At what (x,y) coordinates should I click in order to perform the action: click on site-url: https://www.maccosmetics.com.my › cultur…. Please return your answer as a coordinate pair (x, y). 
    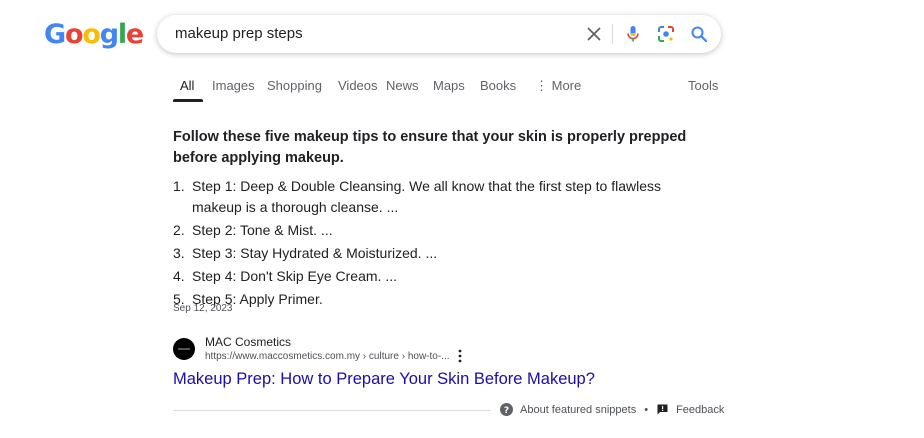
    Looking at the image, I should click on (327, 356).